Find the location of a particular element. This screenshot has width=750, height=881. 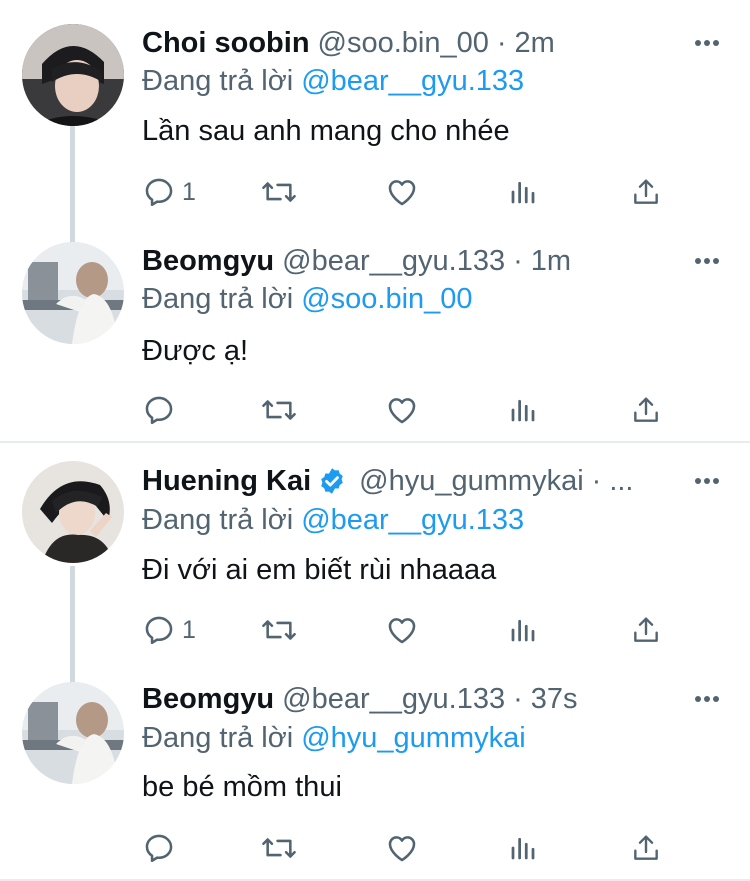

replying-to-line: Đang trả lời @hyu_gummykai is located at coordinates (426, 738).